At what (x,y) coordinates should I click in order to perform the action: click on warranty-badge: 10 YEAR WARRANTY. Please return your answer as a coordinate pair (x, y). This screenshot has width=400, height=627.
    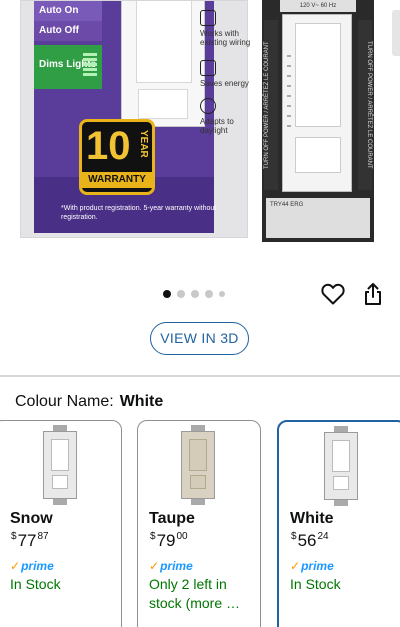
    Looking at the image, I should click on (117, 157).